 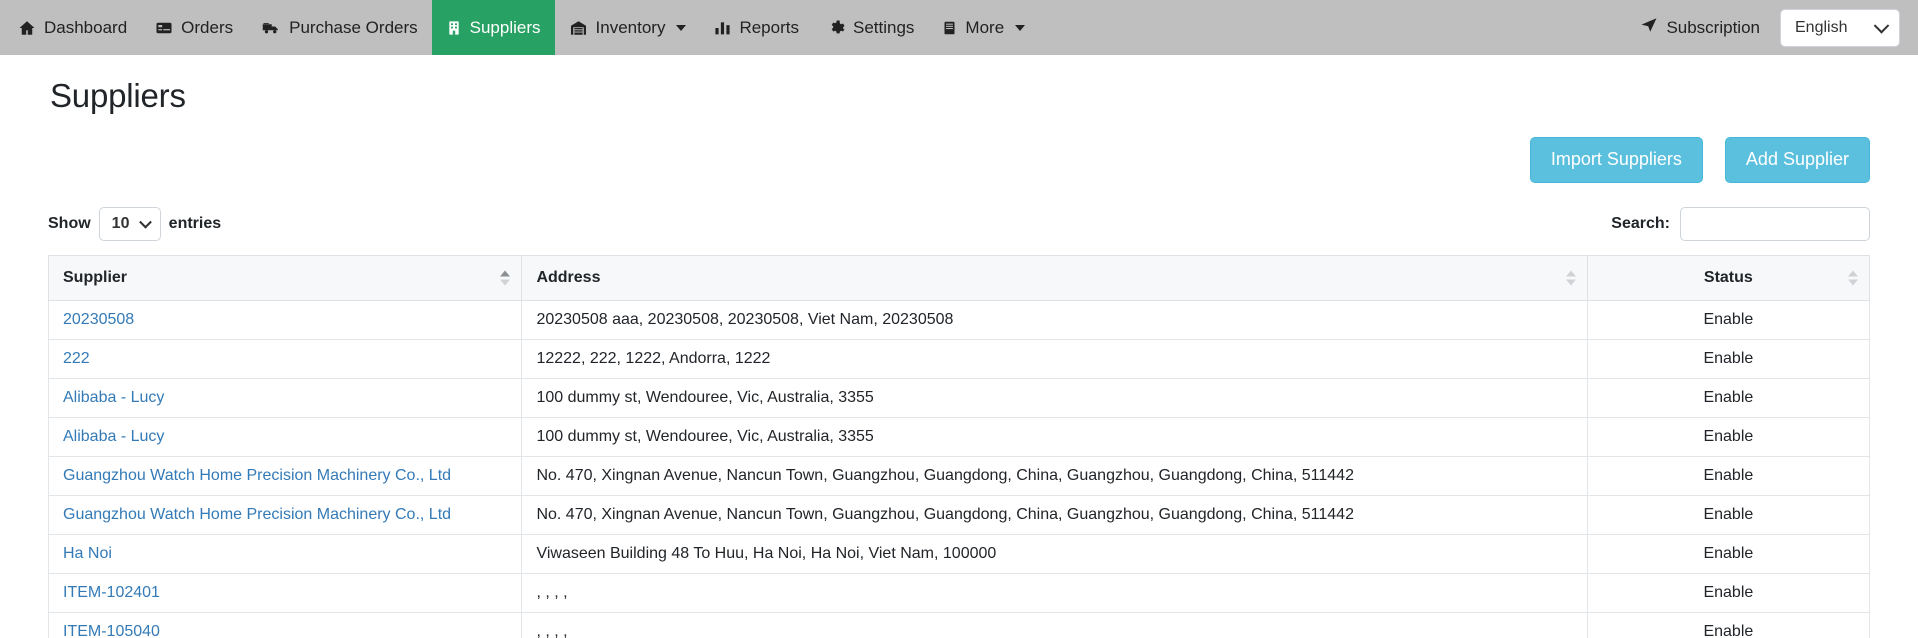 What do you see at coordinates (98, 319) in the screenshot?
I see `supplier-link: 20230508` at bounding box center [98, 319].